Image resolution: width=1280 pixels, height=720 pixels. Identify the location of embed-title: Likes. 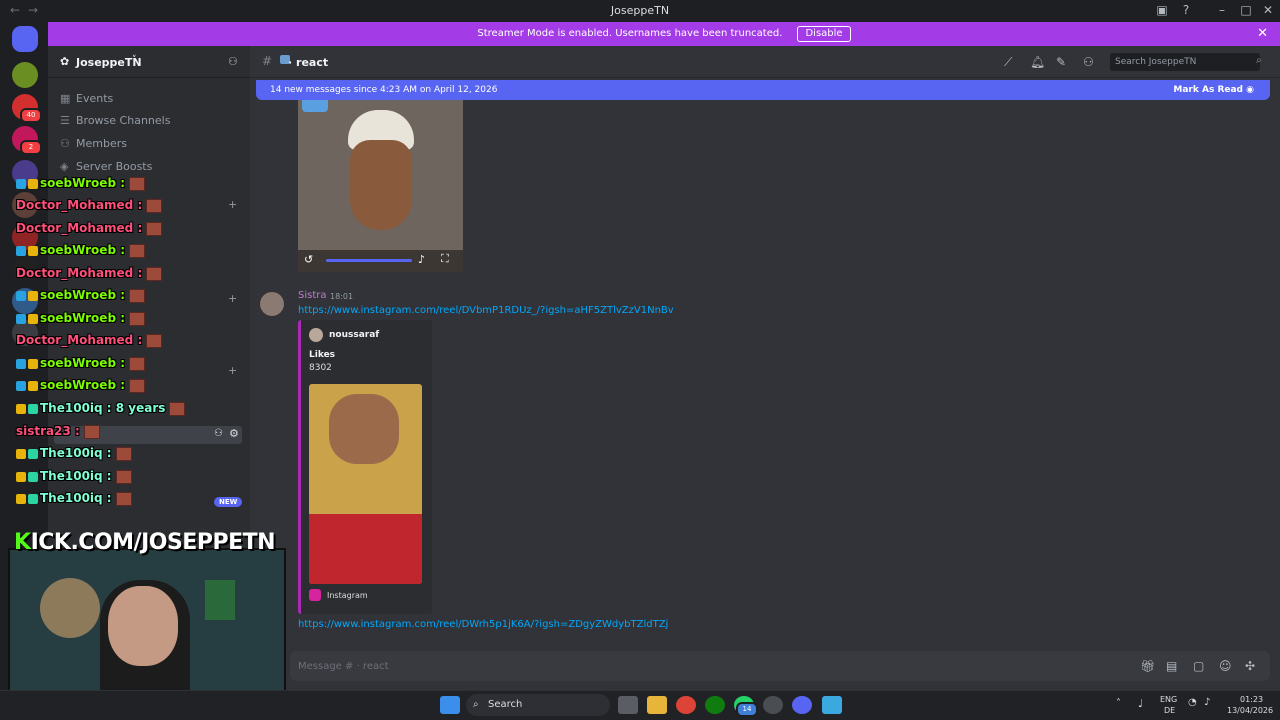
(322, 355).